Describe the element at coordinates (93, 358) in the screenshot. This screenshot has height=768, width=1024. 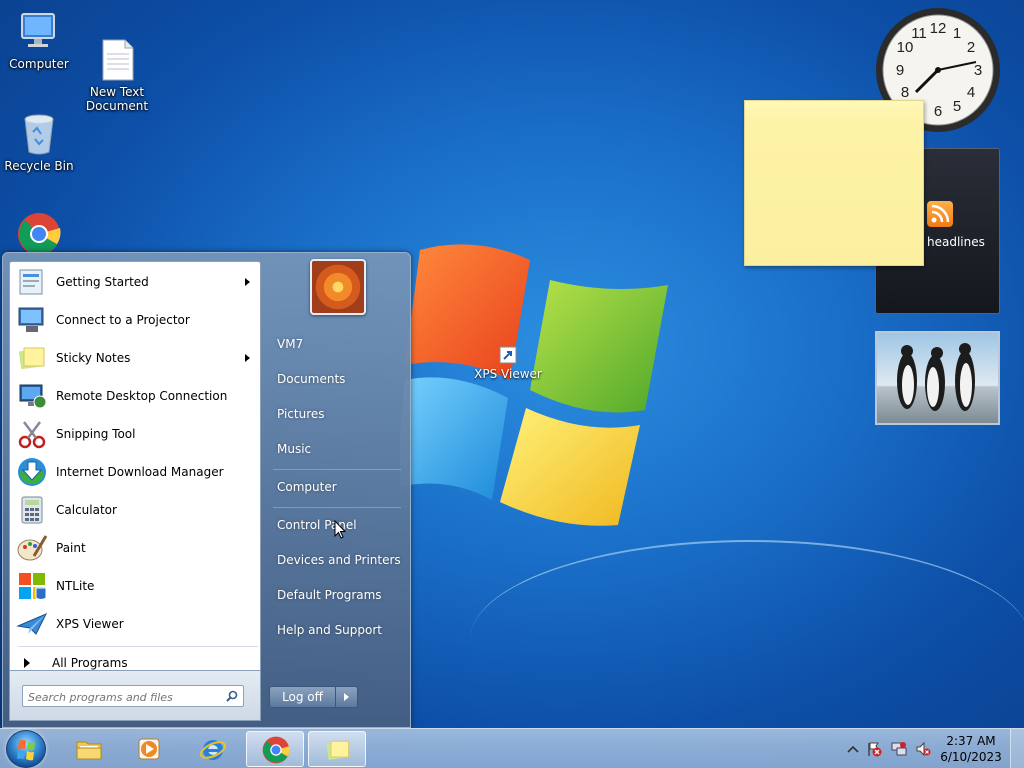
I see `start-item-label: Sticky Notes` at that location.